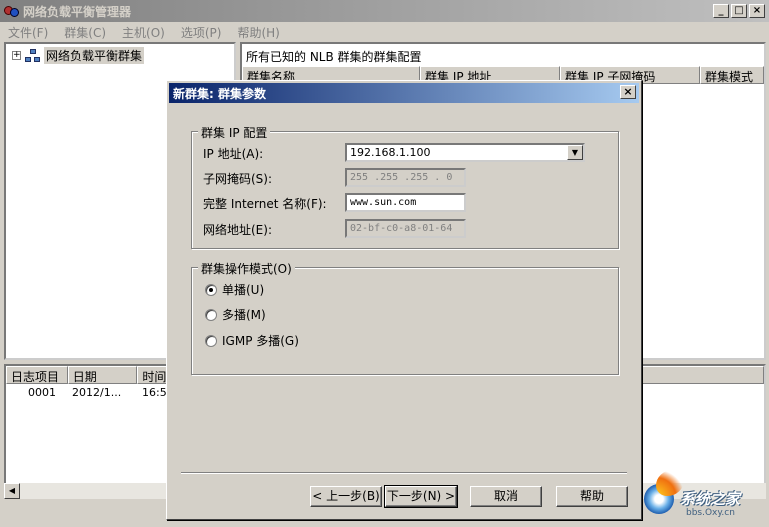 This screenshot has width=769, height=527. What do you see at coordinates (237, 230) in the screenshot?
I see `network-address-label: 网络地址(E):` at bounding box center [237, 230].